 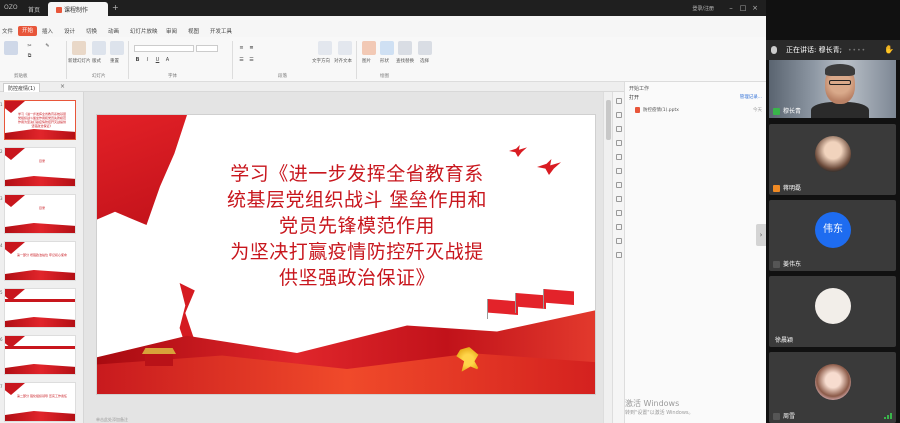 What do you see at coordinates (889, 49) in the screenshot?
I see `raise-hand-icon: ✋` at bounding box center [889, 49].